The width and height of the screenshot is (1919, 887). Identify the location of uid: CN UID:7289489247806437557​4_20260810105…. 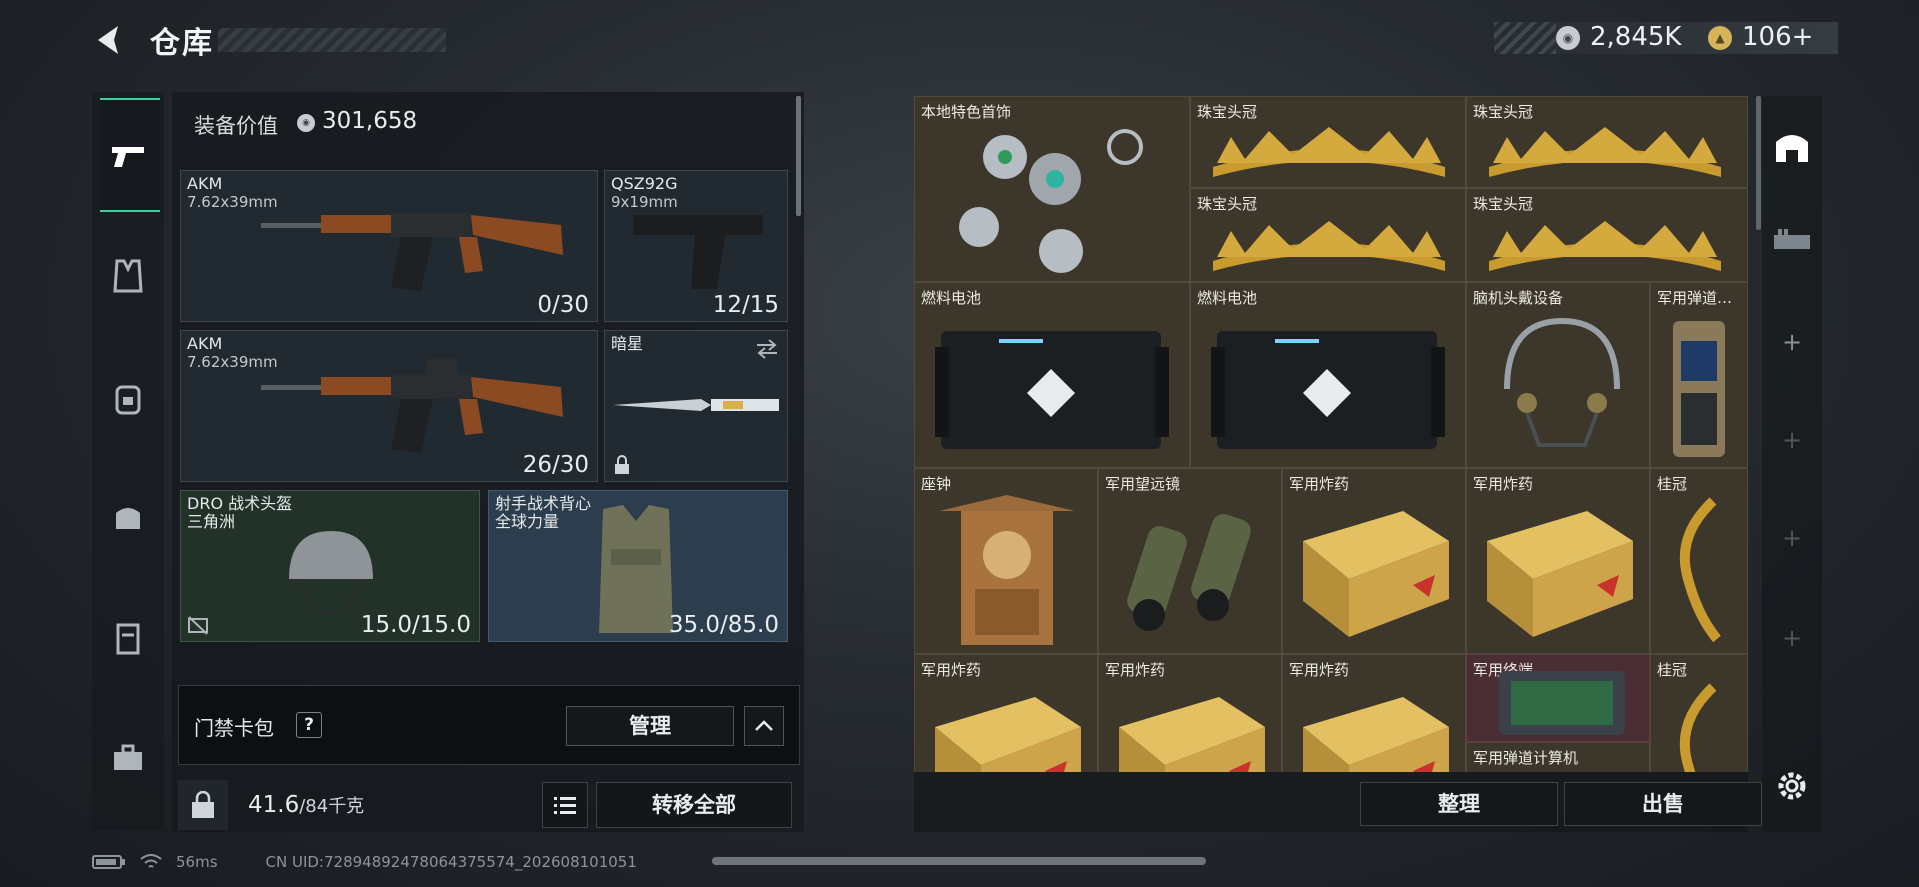
(451, 862).